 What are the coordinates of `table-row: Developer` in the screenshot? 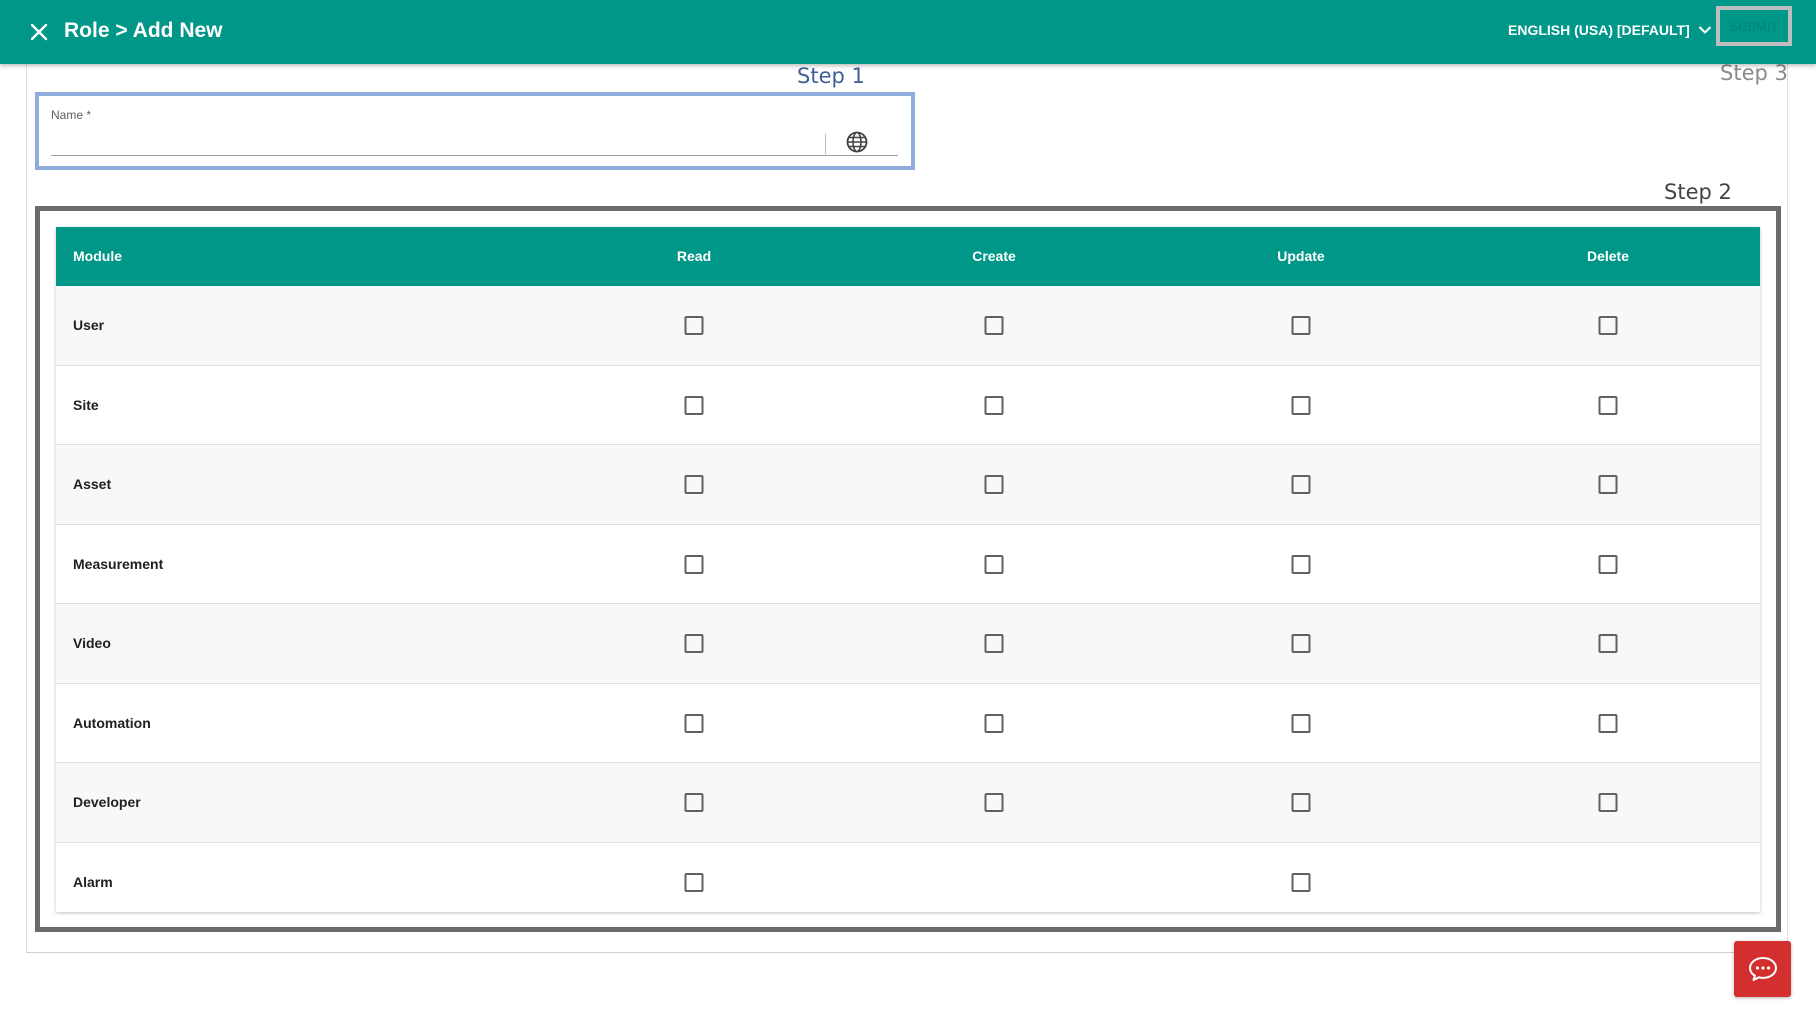 It's located at (908, 803).